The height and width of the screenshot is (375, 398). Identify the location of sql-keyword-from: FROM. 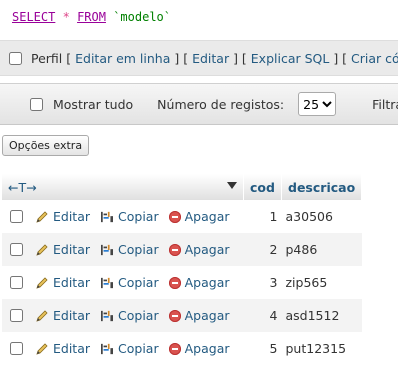
(91, 17).